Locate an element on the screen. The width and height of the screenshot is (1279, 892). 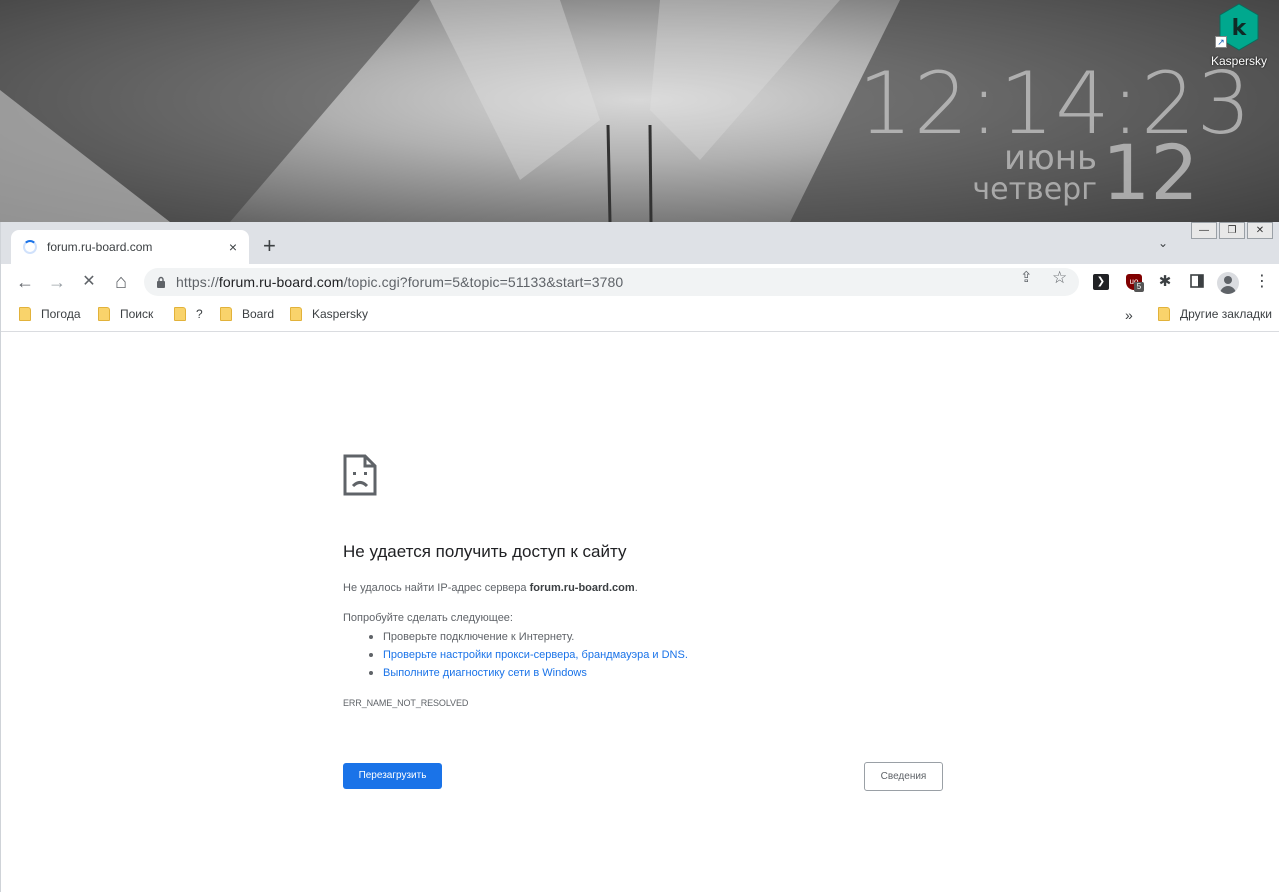
bookmark-star-icon: ☆ is located at coordinates (1059, 278).